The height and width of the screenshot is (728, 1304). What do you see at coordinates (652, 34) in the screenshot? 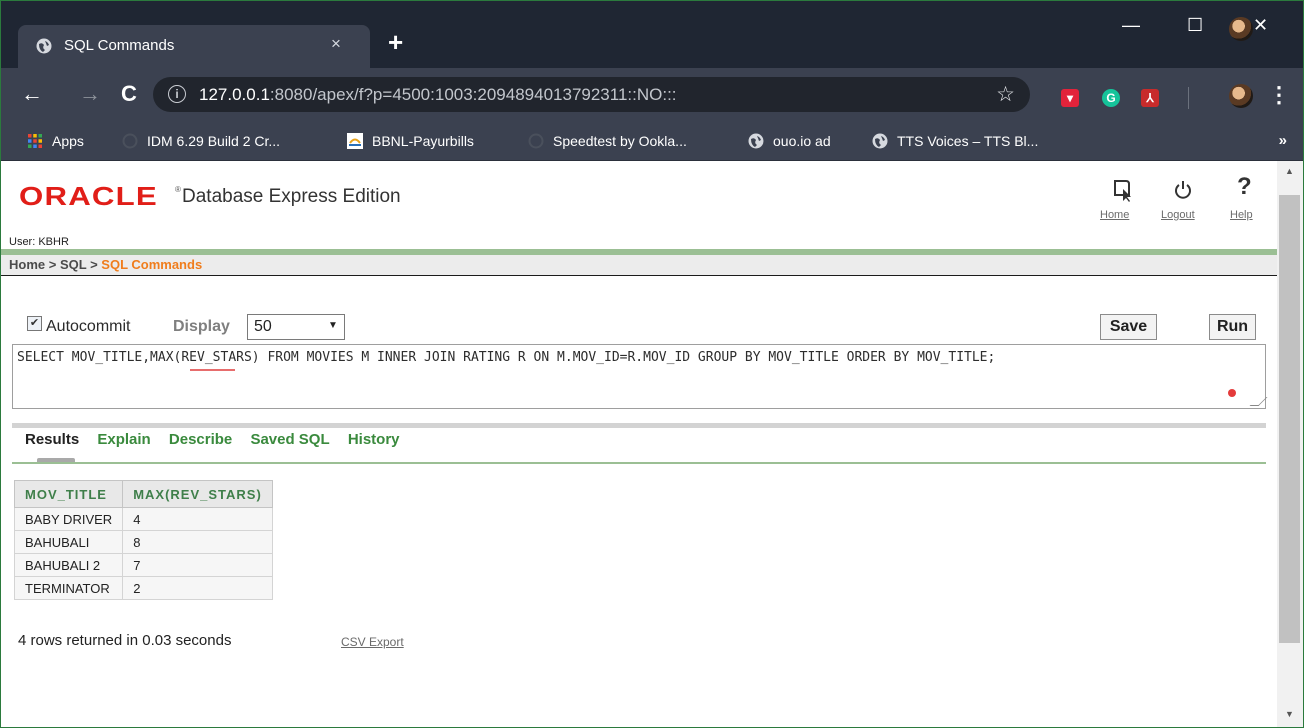
I see `tab-strip: SQL Commands × + — ☐ ✕` at bounding box center [652, 34].